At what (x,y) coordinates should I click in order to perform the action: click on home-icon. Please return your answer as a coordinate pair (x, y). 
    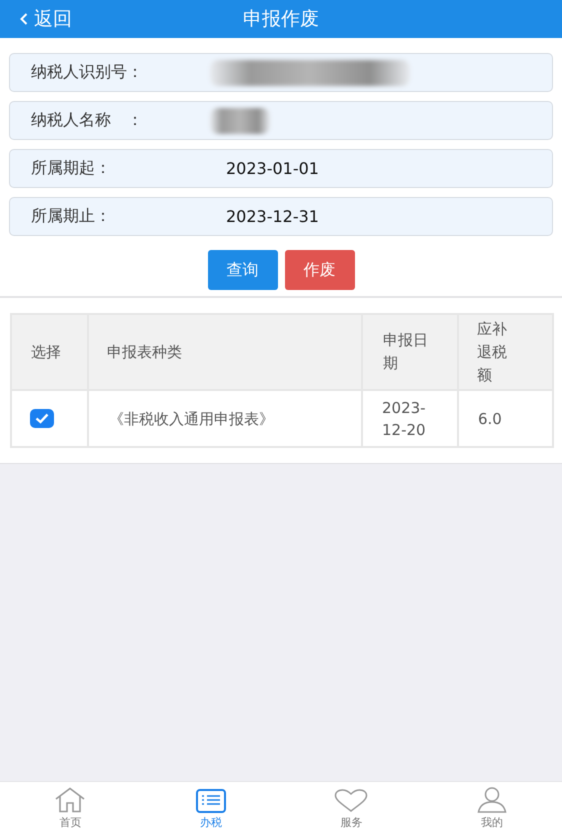
    Looking at the image, I should click on (70, 800).